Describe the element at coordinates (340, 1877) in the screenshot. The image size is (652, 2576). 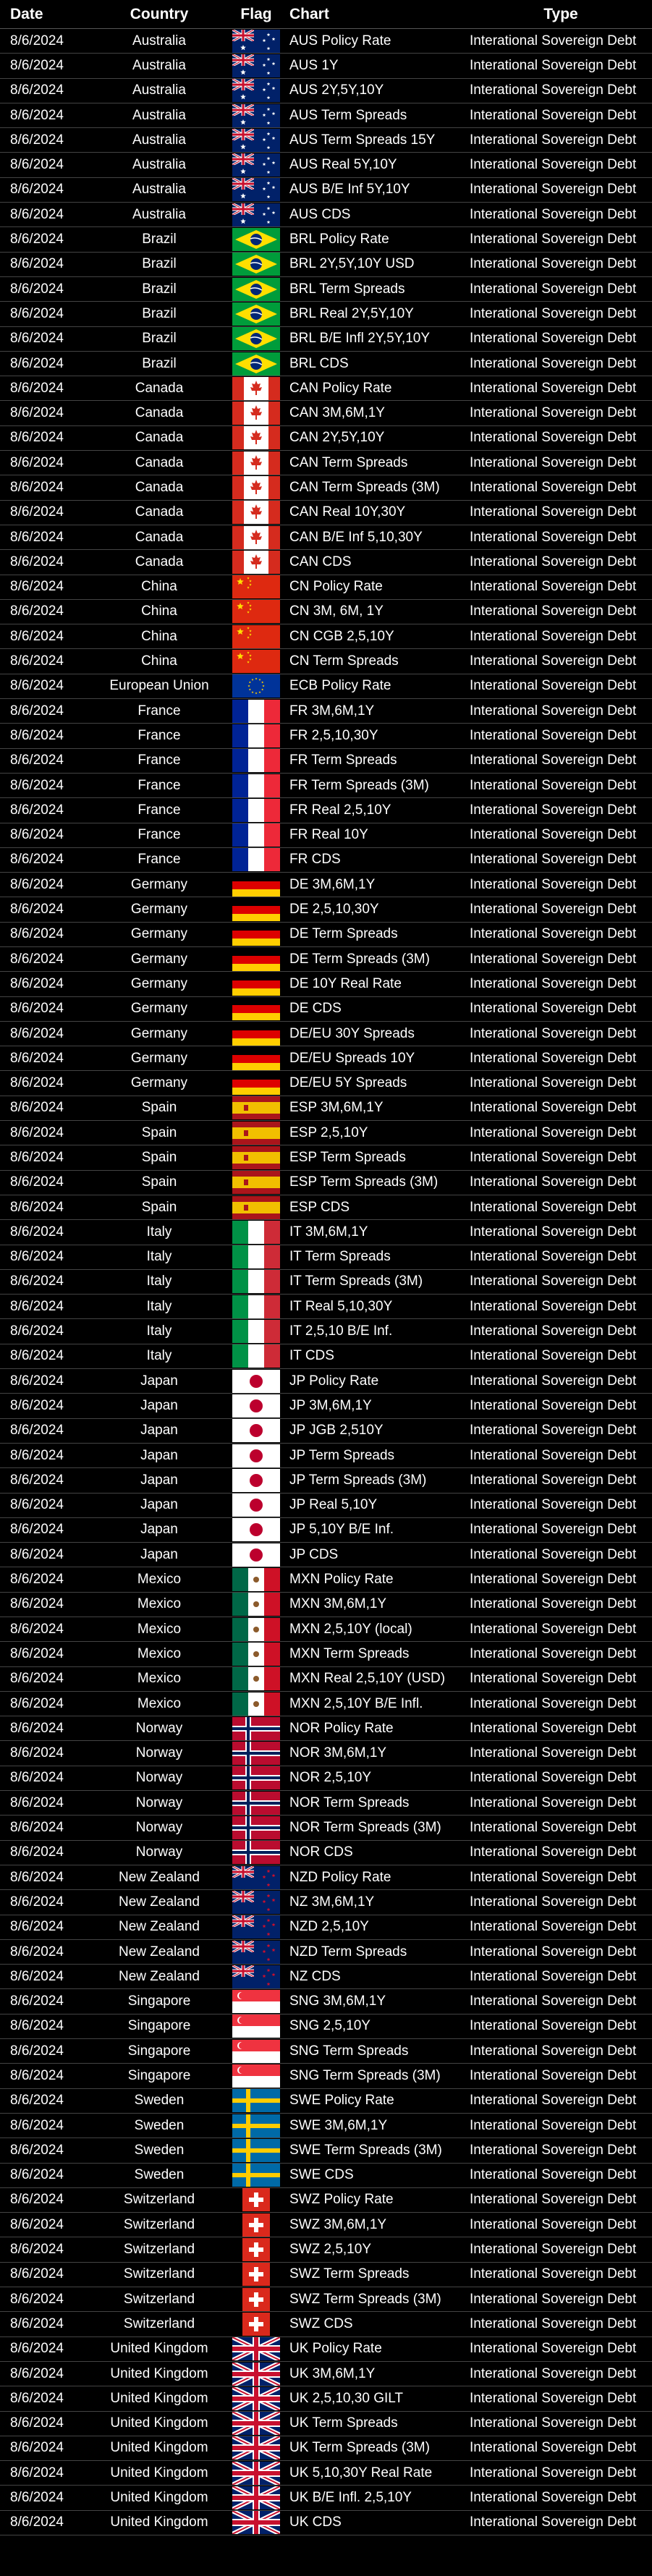
I see `cell-chart: NZD Policy Rate` at that location.